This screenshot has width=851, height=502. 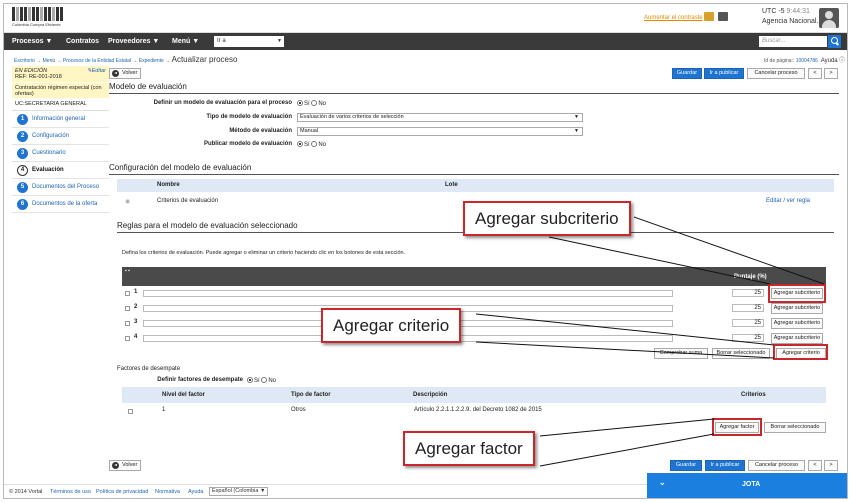 I want to click on jota-chat-widget: ⌄ JOTA, so click(x=747, y=485).